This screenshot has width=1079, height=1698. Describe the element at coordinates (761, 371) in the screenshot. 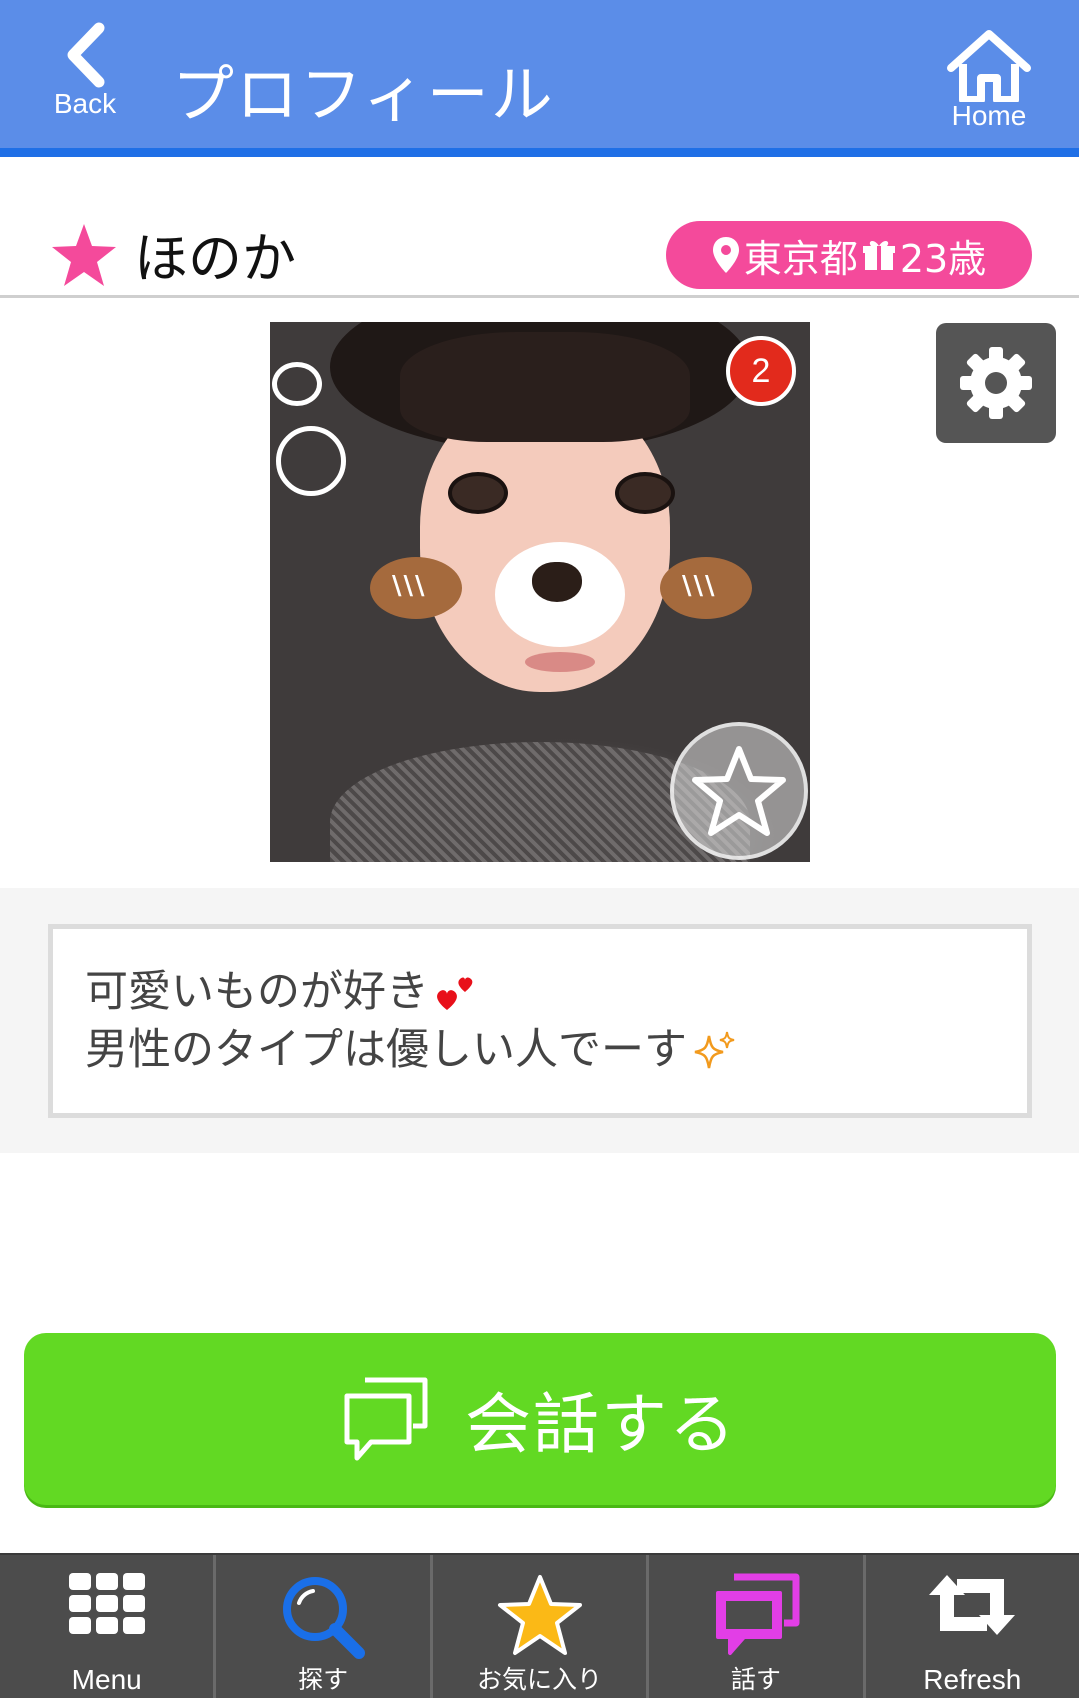

I see `photo-count-badge: 2` at that location.